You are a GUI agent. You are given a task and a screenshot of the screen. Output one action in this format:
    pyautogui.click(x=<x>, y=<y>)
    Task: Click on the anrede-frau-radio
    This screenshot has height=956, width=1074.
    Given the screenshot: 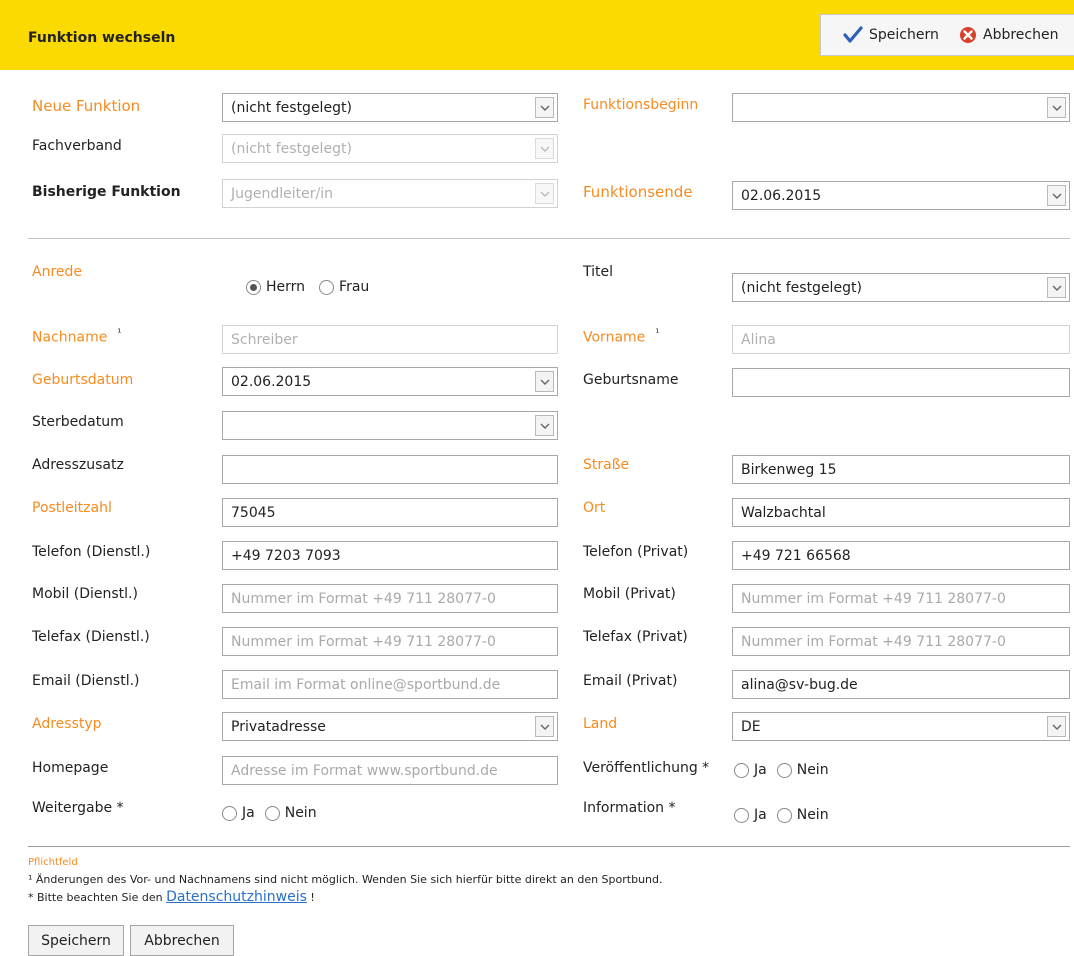 What is the action you would take?
    pyautogui.click(x=327, y=287)
    